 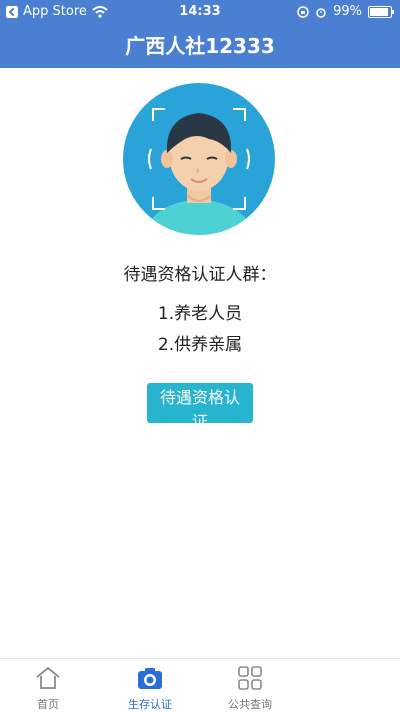 I want to click on status-bar: App Store 14:33 99%, so click(x=200, y=12).